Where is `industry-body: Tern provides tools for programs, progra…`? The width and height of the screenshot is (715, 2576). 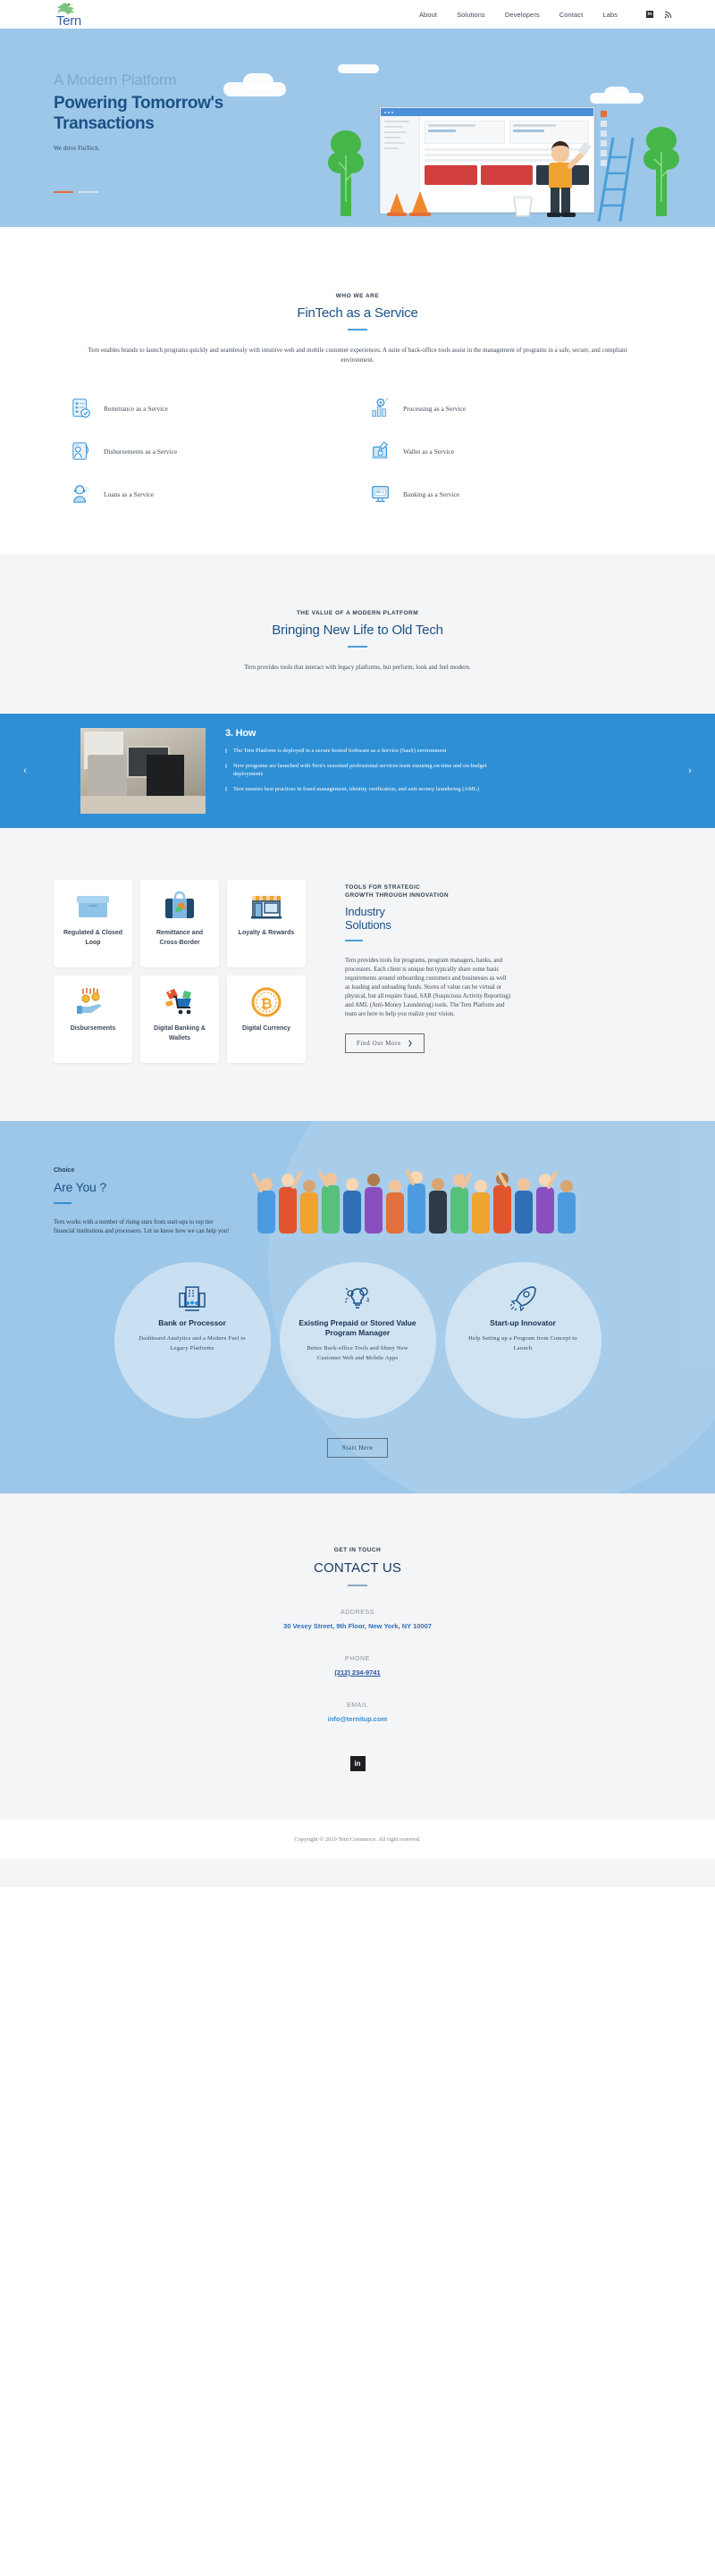 industry-body: Tern provides tools for programs, progra… is located at coordinates (428, 988).